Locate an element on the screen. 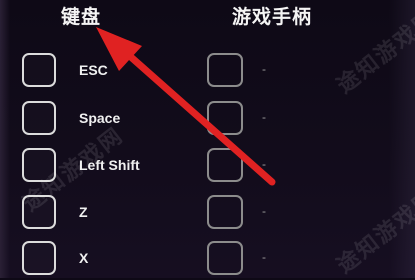 The image size is (415, 280). keyboard-binding-label: ESC is located at coordinates (93, 70).